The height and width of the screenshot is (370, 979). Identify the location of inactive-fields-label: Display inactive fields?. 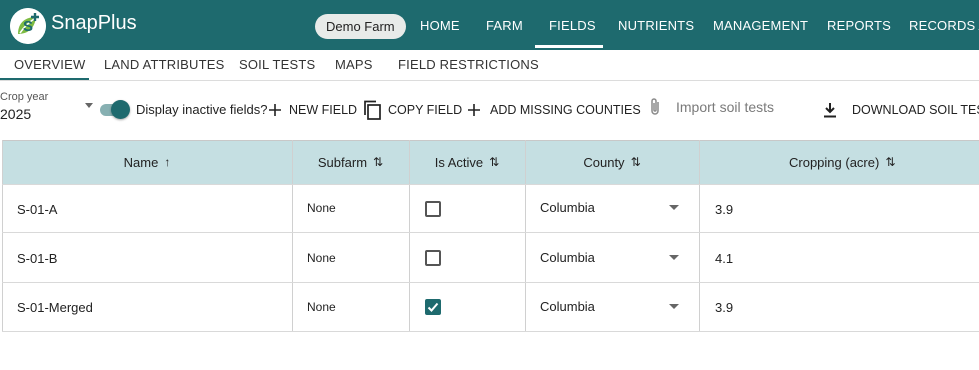
(202, 109).